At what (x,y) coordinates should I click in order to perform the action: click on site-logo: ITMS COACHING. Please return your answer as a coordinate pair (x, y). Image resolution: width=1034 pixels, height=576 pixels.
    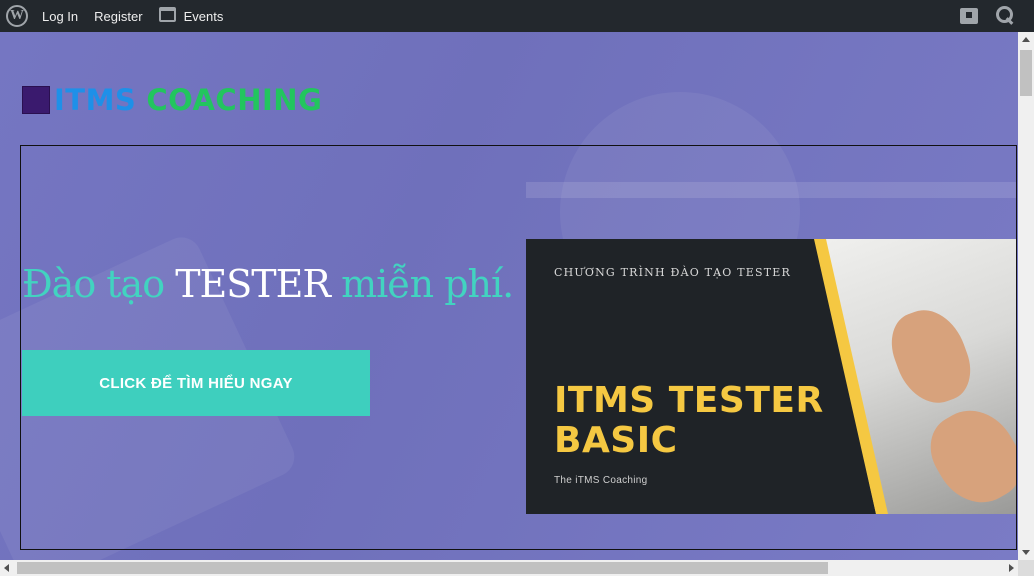
    Looking at the image, I should click on (172, 100).